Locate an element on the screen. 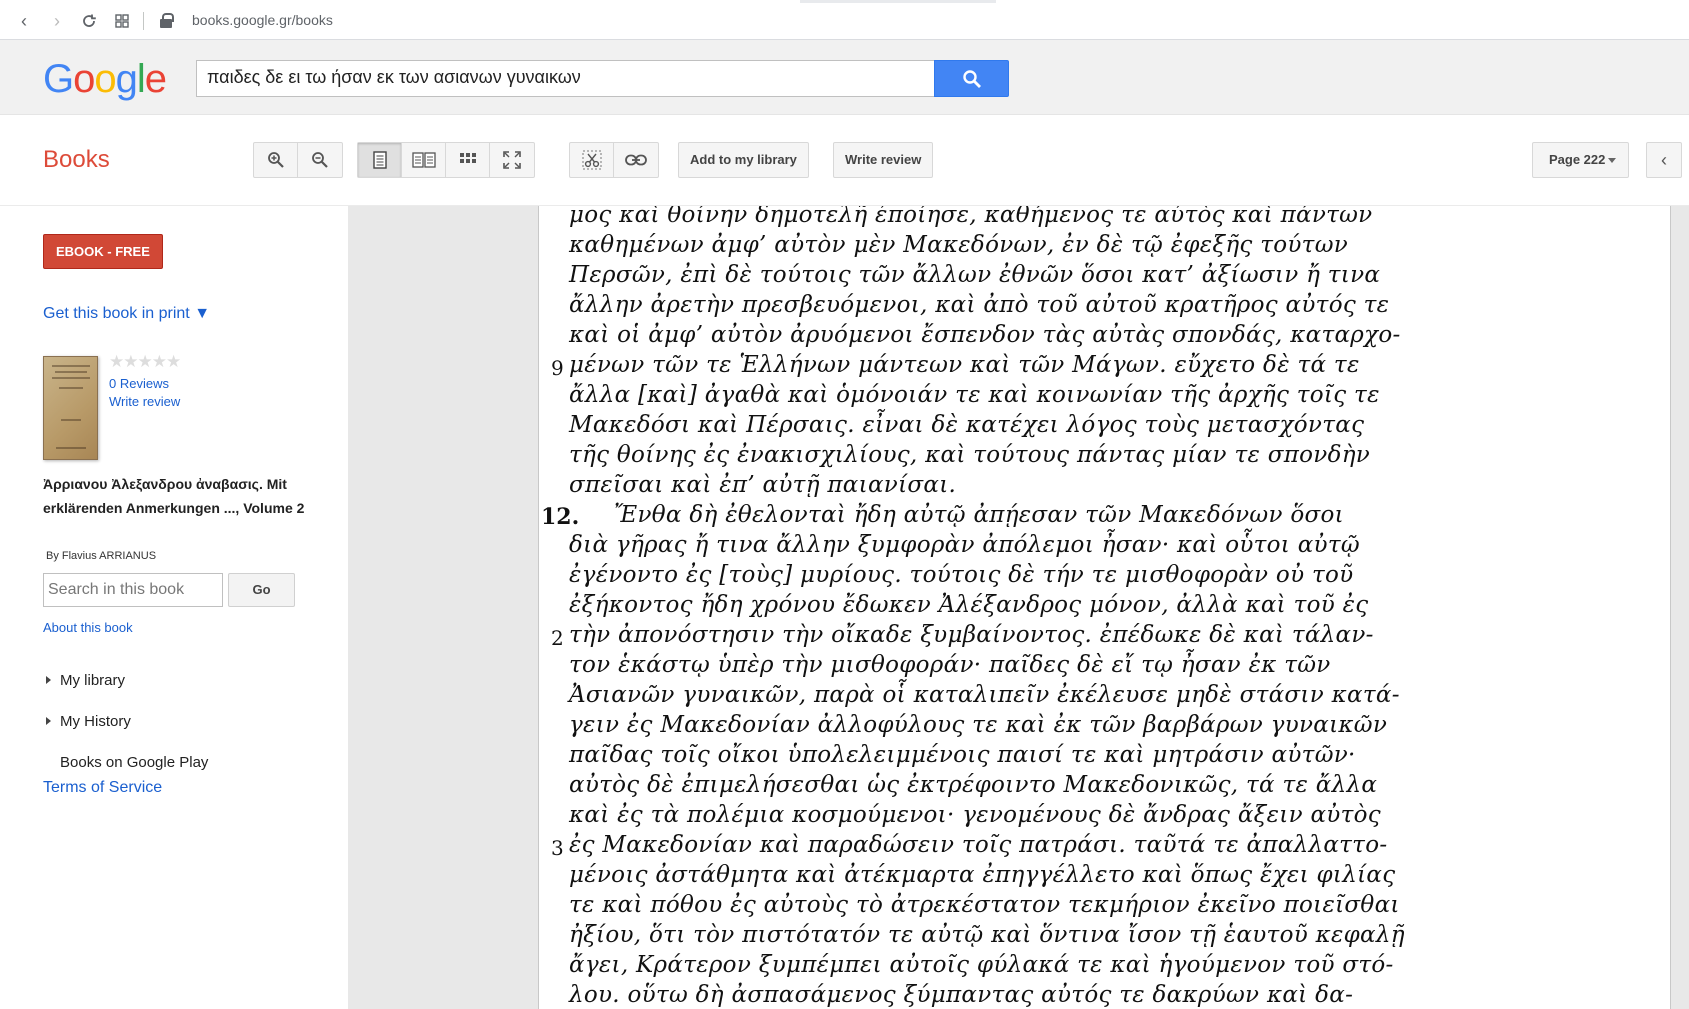 Image resolution: width=1689 pixels, height=1009 pixels. two-page-button is located at coordinates (424, 160).